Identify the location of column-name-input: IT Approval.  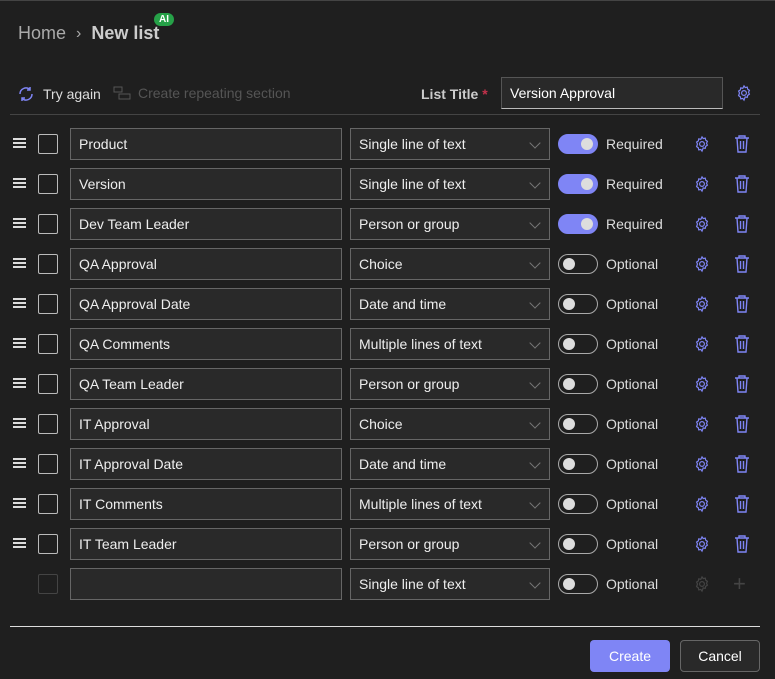
(206, 424).